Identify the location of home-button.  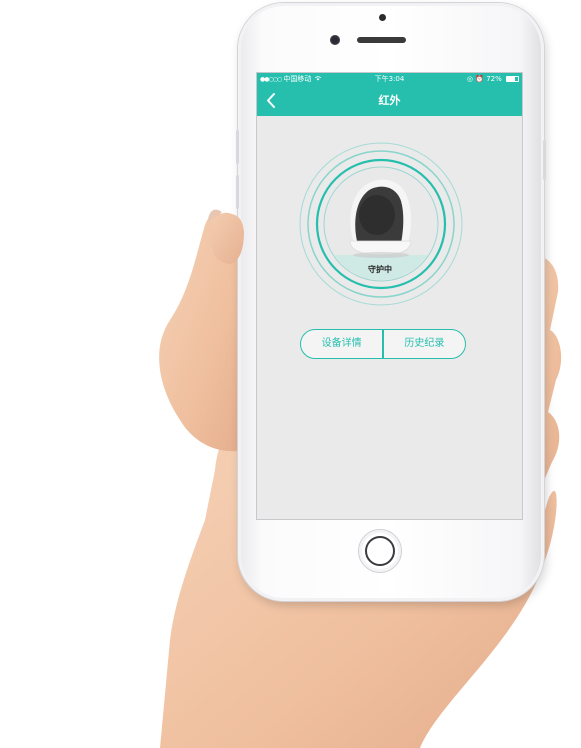
(380, 551).